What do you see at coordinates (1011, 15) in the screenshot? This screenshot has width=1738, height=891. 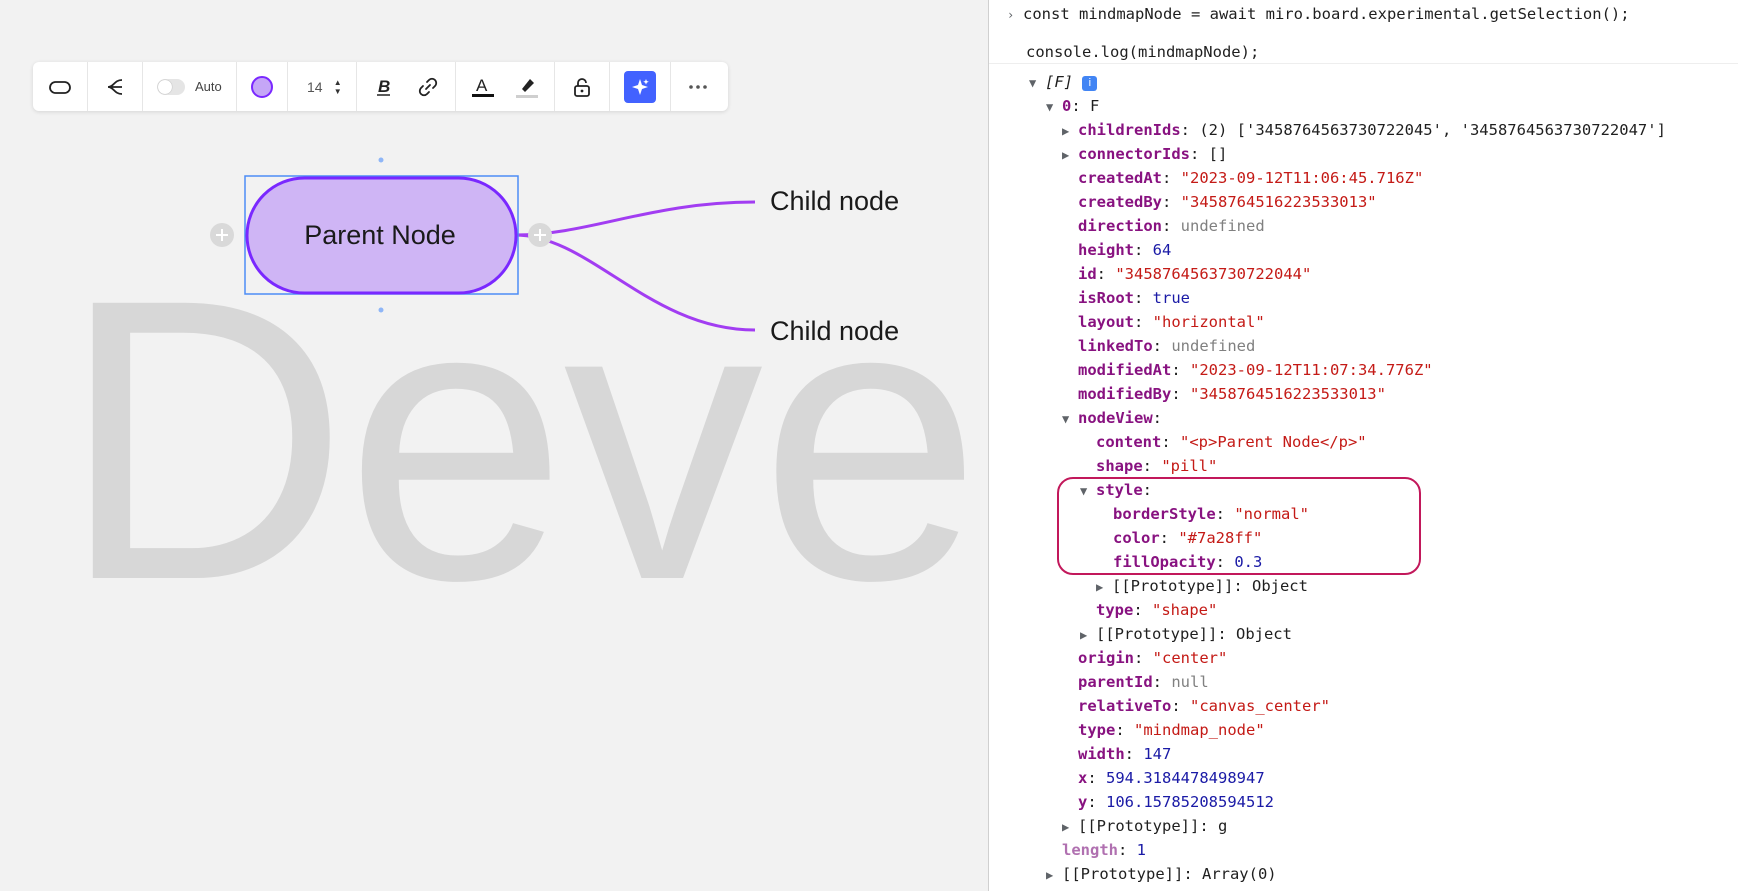 I see `prompt-chevron-icon: ›` at bounding box center [1011, 15].